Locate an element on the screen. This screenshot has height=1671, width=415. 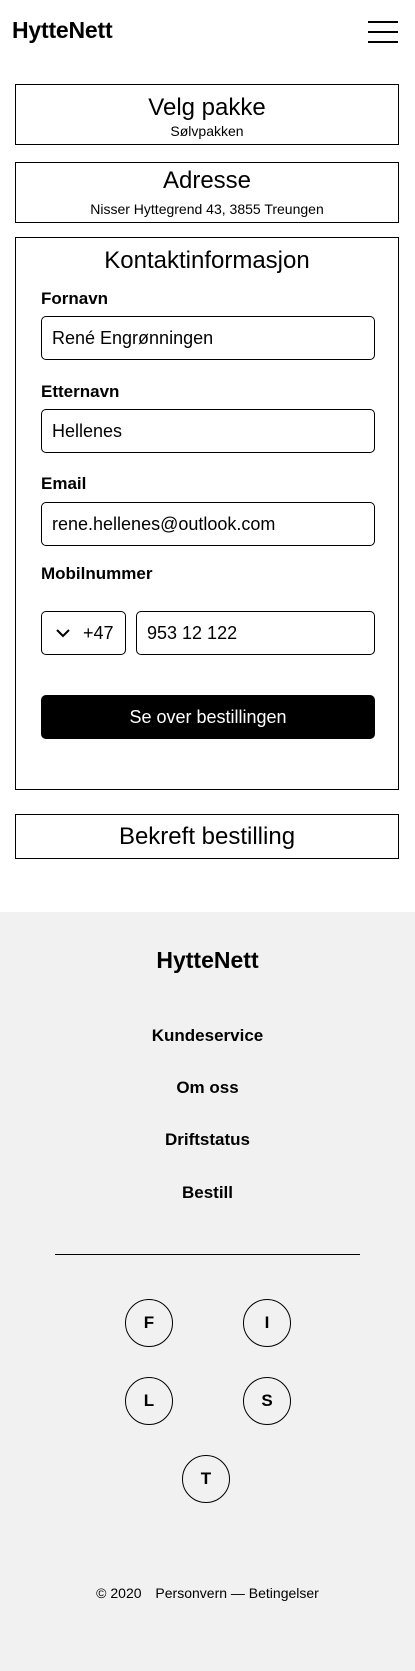
chevron-down-icon is located at coordinates (63, 633).